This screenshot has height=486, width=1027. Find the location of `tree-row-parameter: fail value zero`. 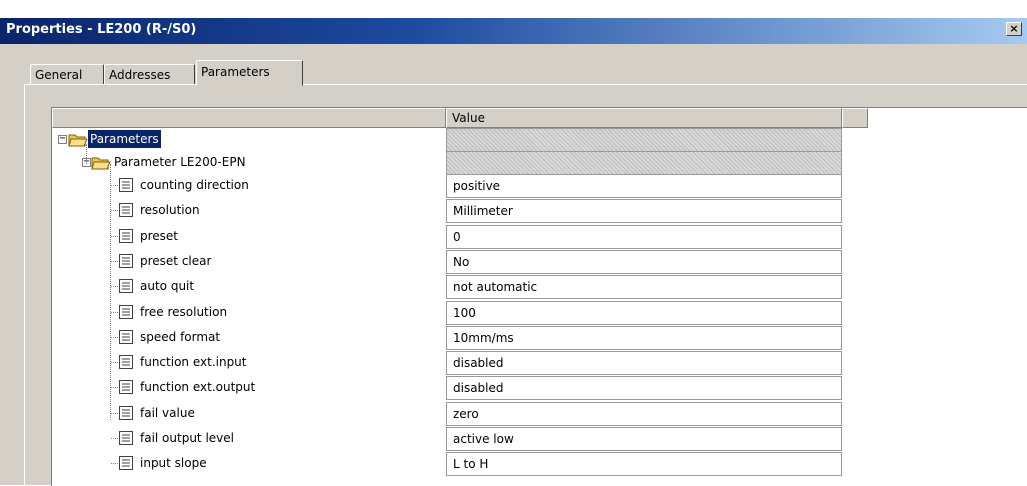

tree-row-parameter: fail value zero is located at coordinates (539, 414).